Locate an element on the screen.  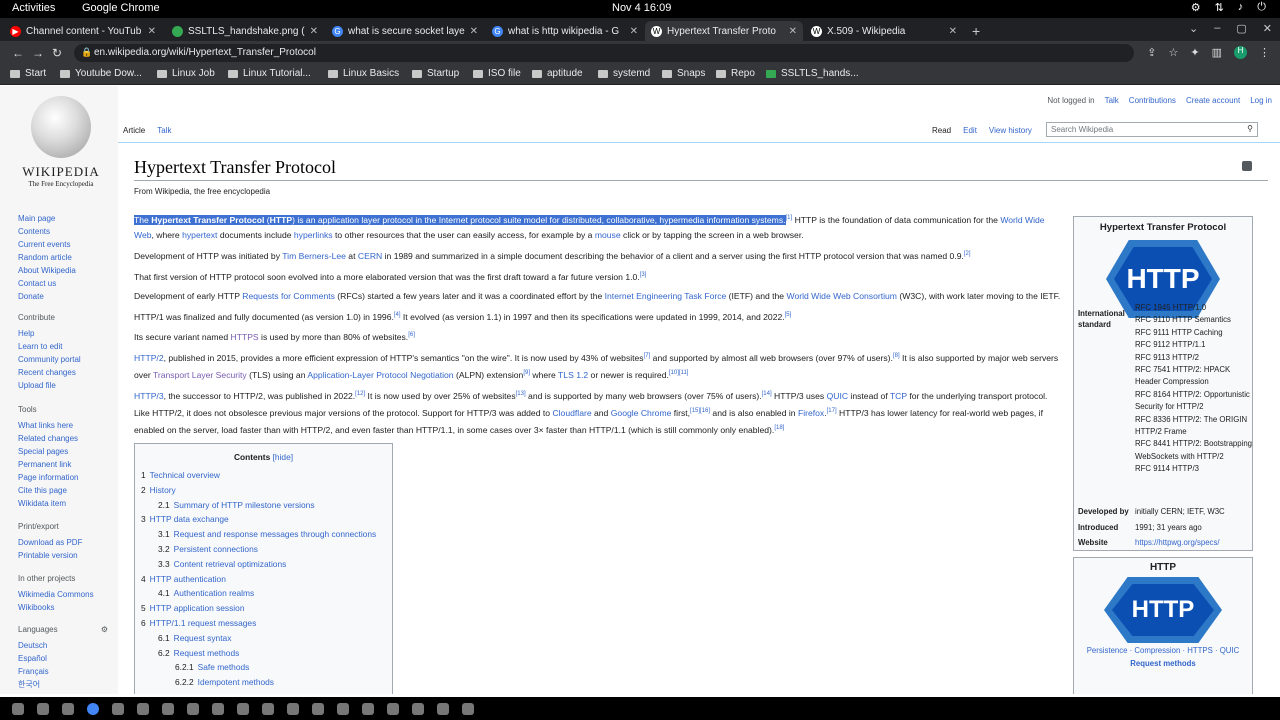
link: Firefox is located at coordinates (811, 413).